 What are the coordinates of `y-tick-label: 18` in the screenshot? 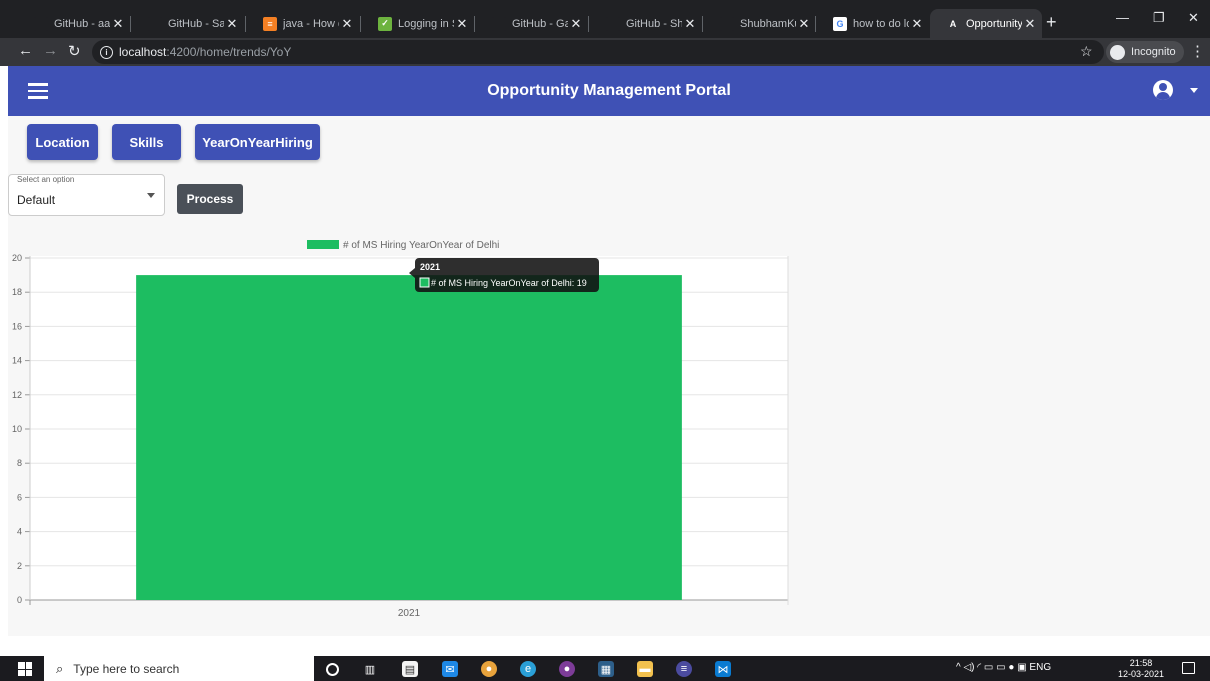 It's located at (17, 292).